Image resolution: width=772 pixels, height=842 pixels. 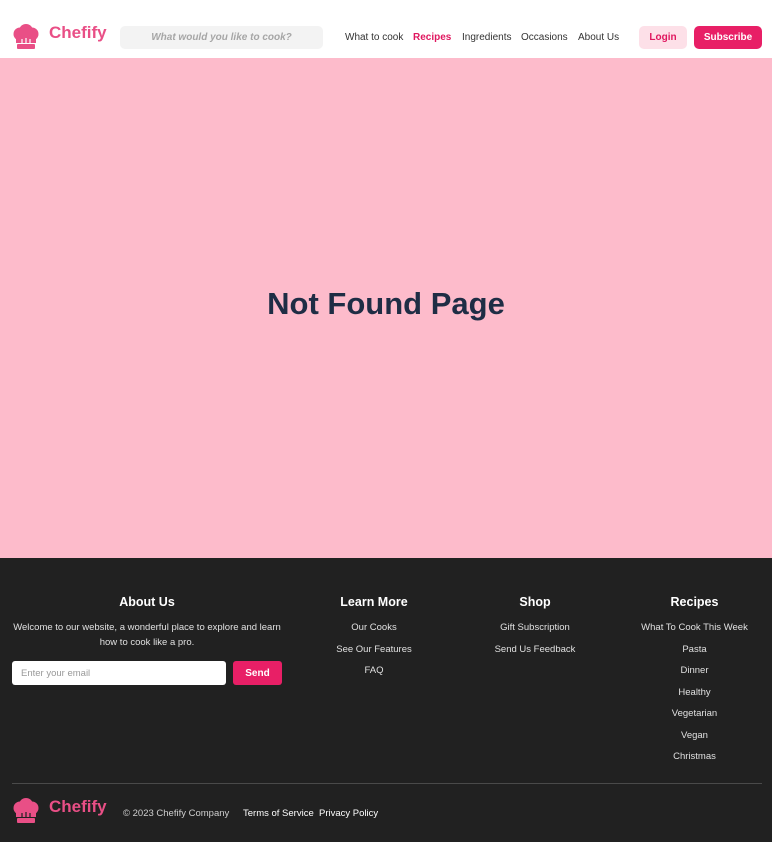 I want to click on copyright-text: © 2023 Chefify Company, so click(x=176, y=813).